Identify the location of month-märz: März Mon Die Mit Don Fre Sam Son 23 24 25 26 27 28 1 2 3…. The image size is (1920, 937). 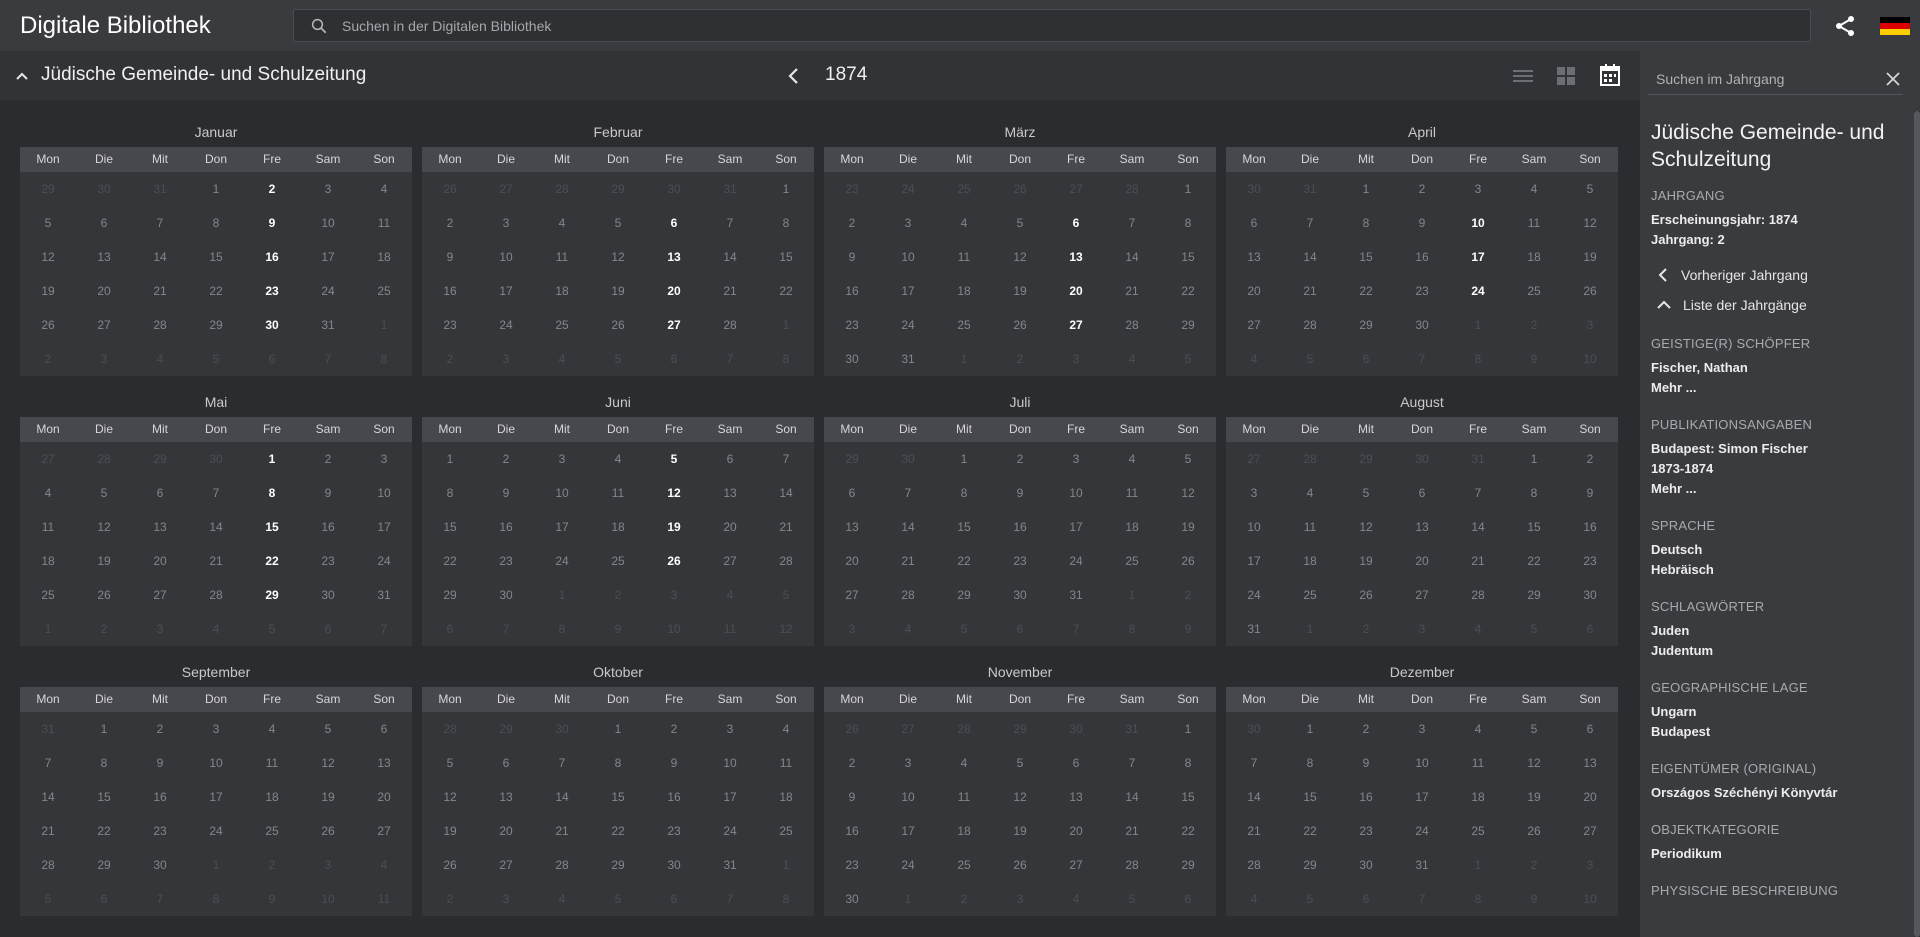
(1020, 247).